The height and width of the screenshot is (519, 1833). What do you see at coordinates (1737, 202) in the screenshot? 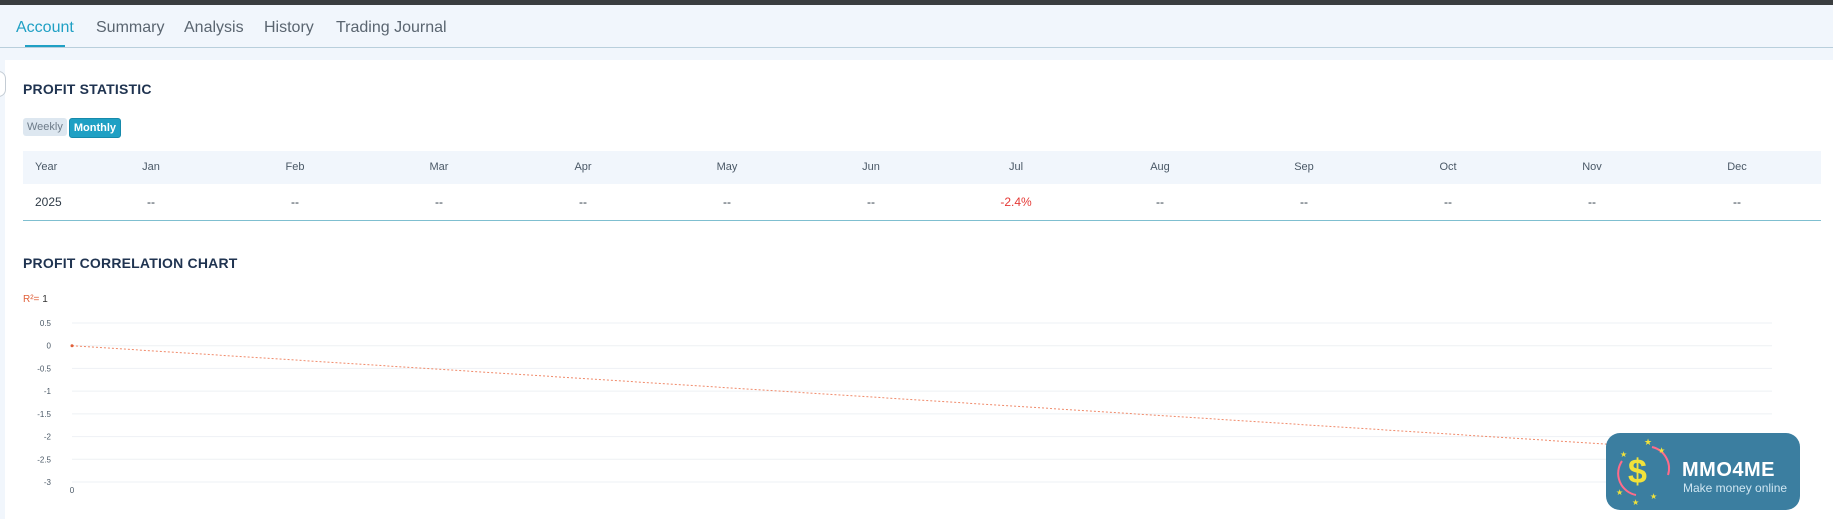
I see `cell-dec: --` at bounding box center [1737, 202].